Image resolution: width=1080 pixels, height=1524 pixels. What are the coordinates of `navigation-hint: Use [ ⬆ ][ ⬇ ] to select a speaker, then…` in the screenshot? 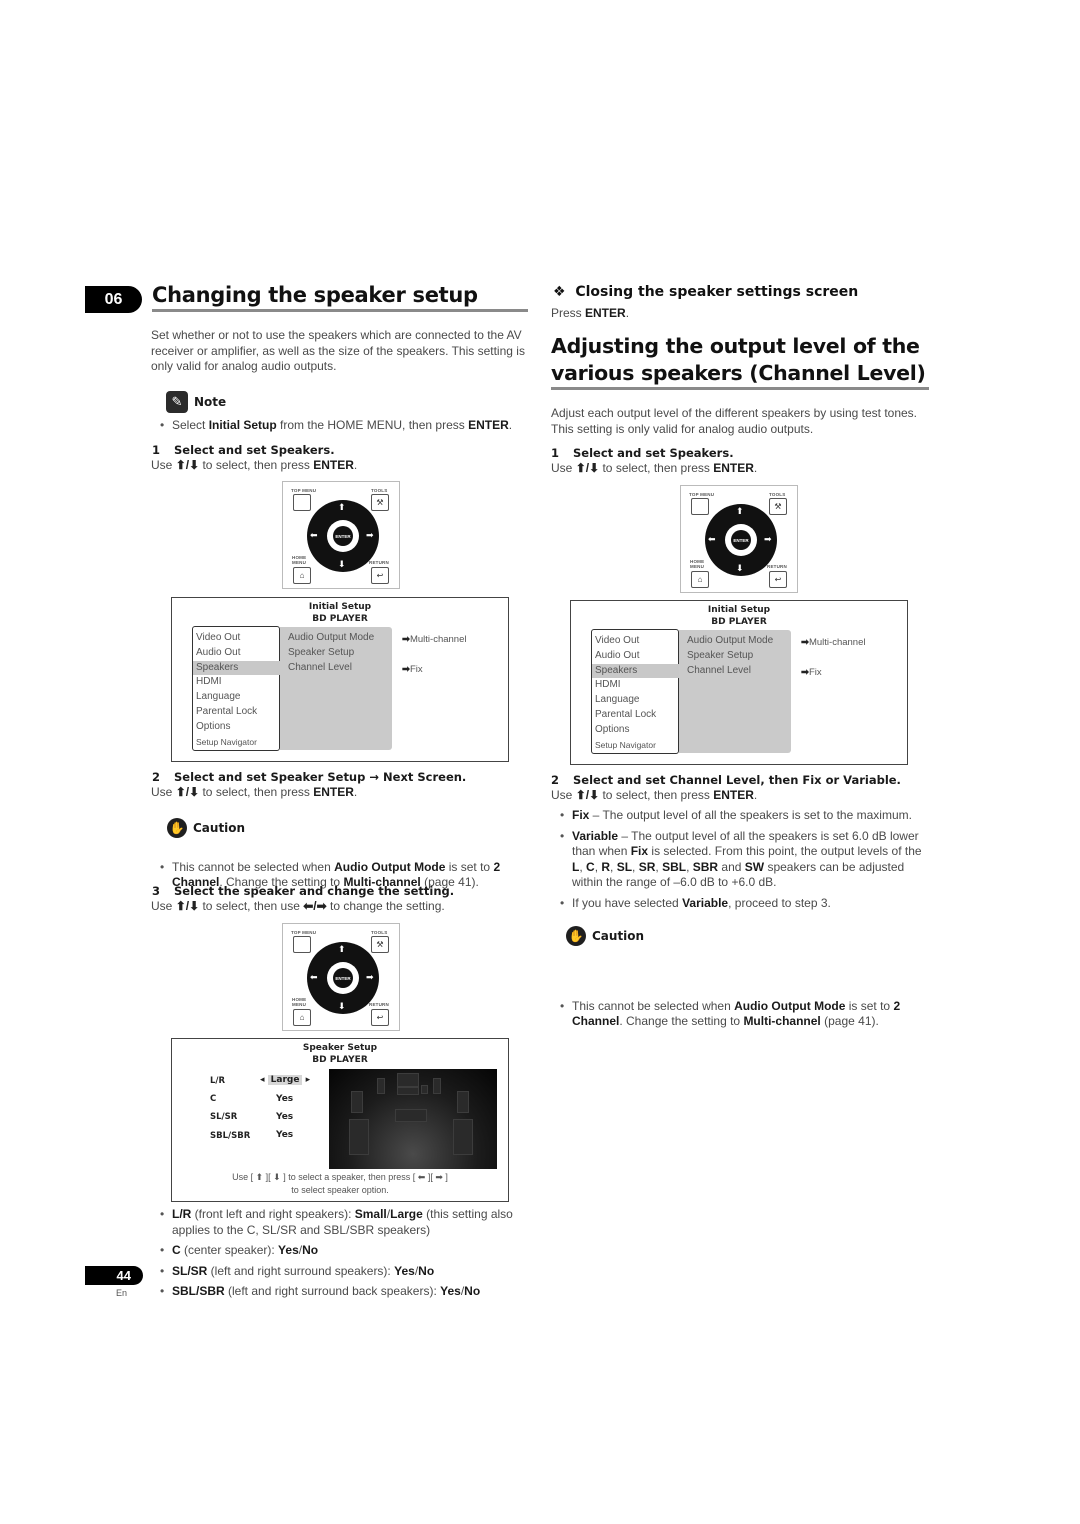 It's located at (340, 1183).